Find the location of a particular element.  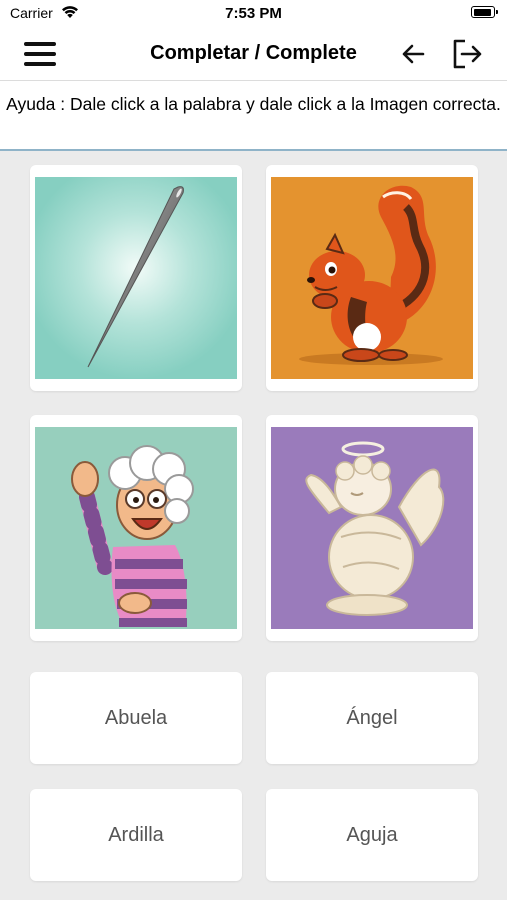

nav-bar: Completar / Complete is located at coordinates (253, 54).